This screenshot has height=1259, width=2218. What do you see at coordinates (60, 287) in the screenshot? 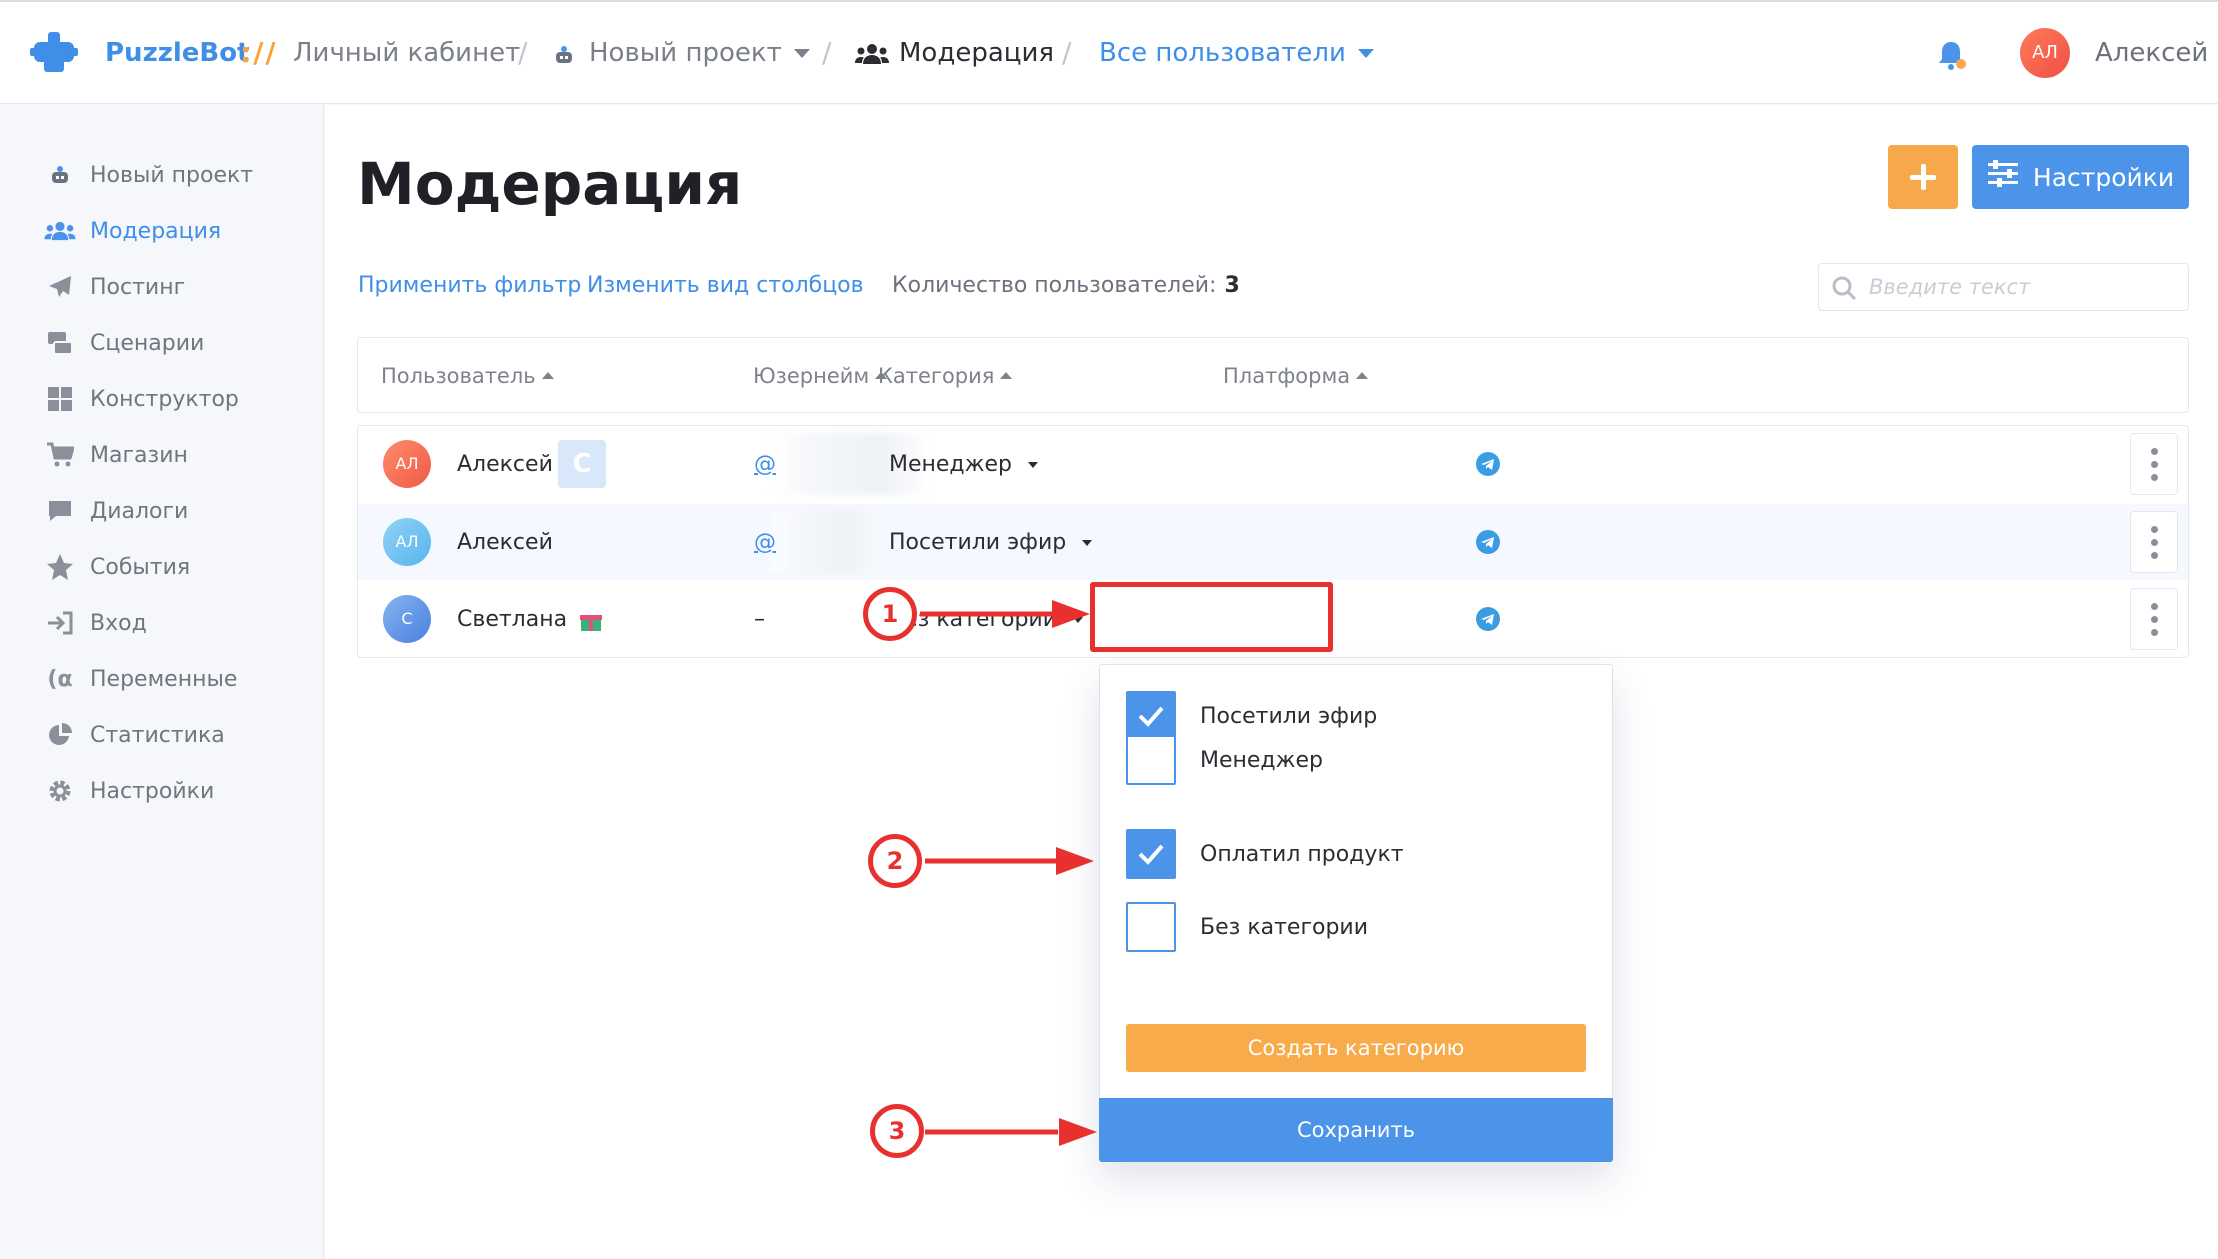
I see `paper-plane-icon` at bounding box center [60, 287].